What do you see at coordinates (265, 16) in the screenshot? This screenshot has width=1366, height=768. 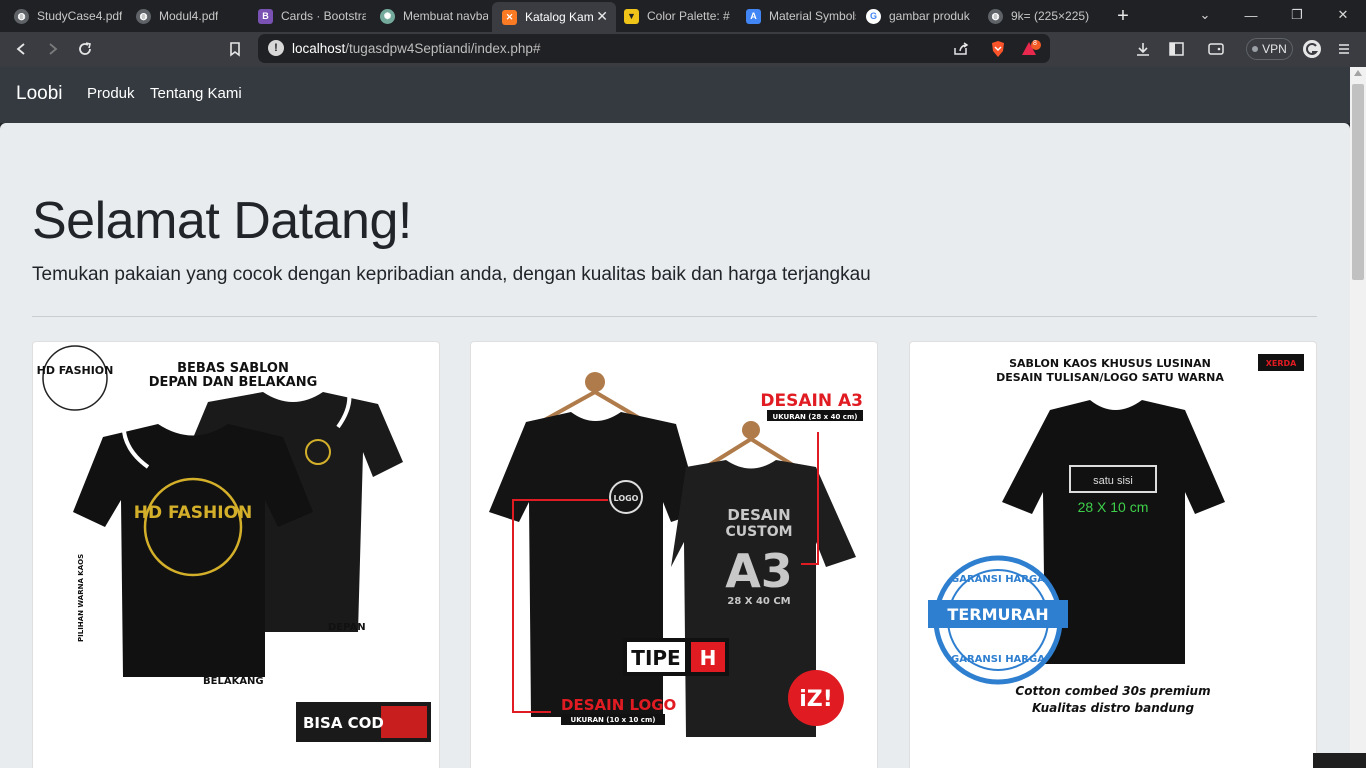 I see `bootstrap-icon: B` at bounding box center [265, 16].